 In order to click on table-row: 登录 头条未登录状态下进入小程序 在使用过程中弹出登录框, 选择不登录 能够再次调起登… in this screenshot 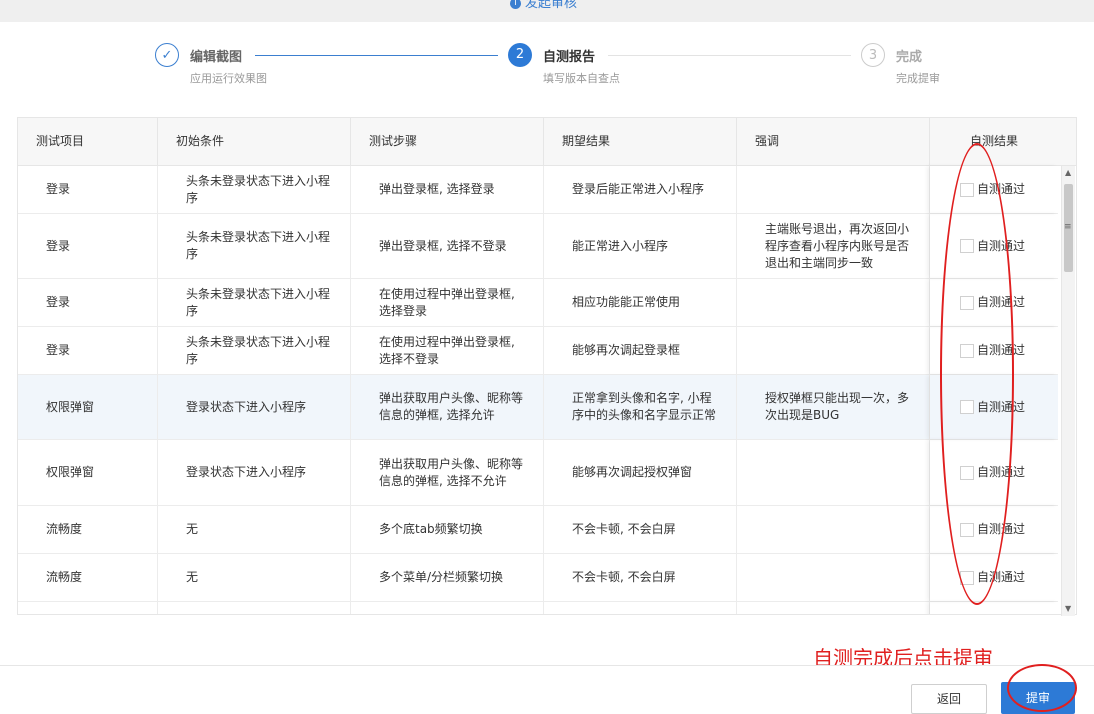, I will do `click(538, 351)`.